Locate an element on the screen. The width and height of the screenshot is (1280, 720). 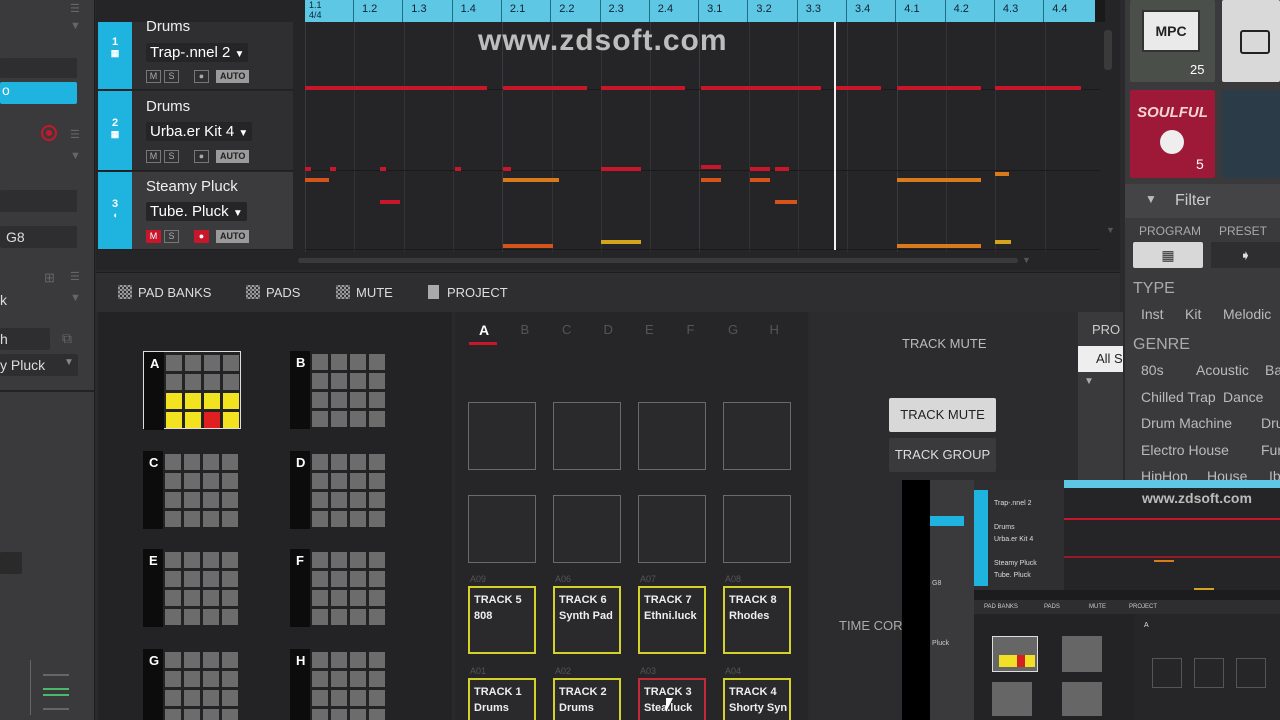
pad-bank-g: G is located at coordinates (192, 684).